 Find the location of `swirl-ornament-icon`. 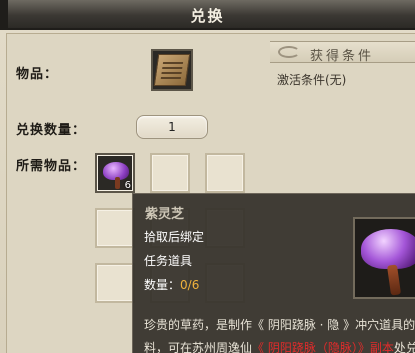

swirl-ornament-icon is located at coordinates (289, 52).